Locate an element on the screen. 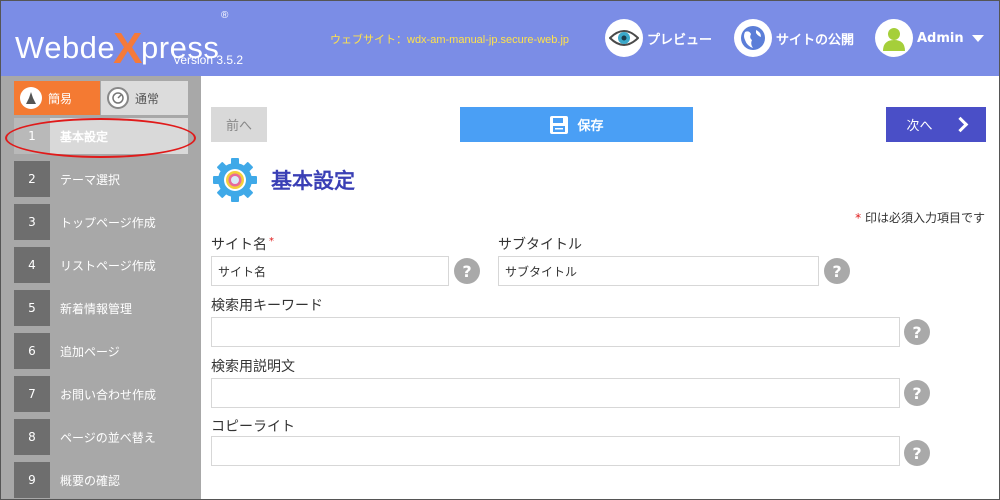 The height and width of the screenshot is (500, 1000). next-label: 次へ is located at coordinates (919, 126).